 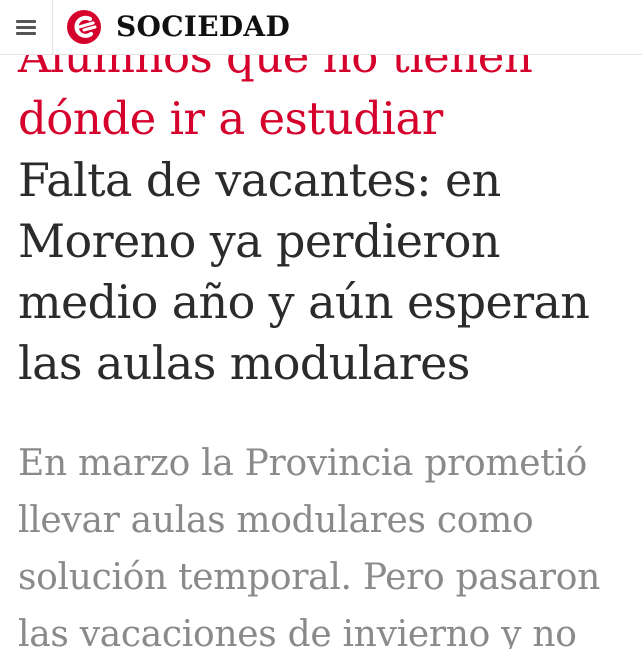 I want to click on section-title: SOCIEDAD, so click(x=203, y=26).